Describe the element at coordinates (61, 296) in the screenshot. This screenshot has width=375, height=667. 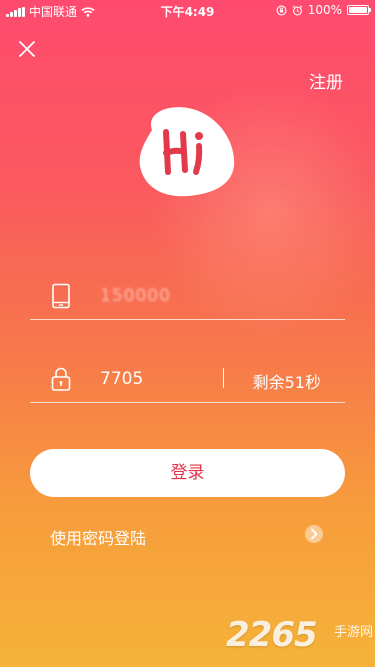
I see `phone-icon` at that location.